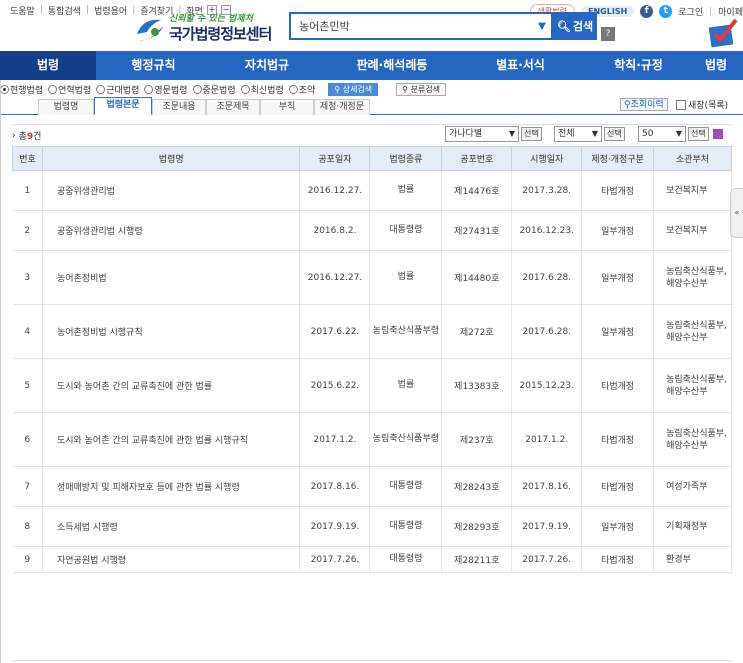 The image size is (743, 663). What do you see at coordinates (412, 26) in the screenshot?
I see `search-input` at bounding box center [412, 26].